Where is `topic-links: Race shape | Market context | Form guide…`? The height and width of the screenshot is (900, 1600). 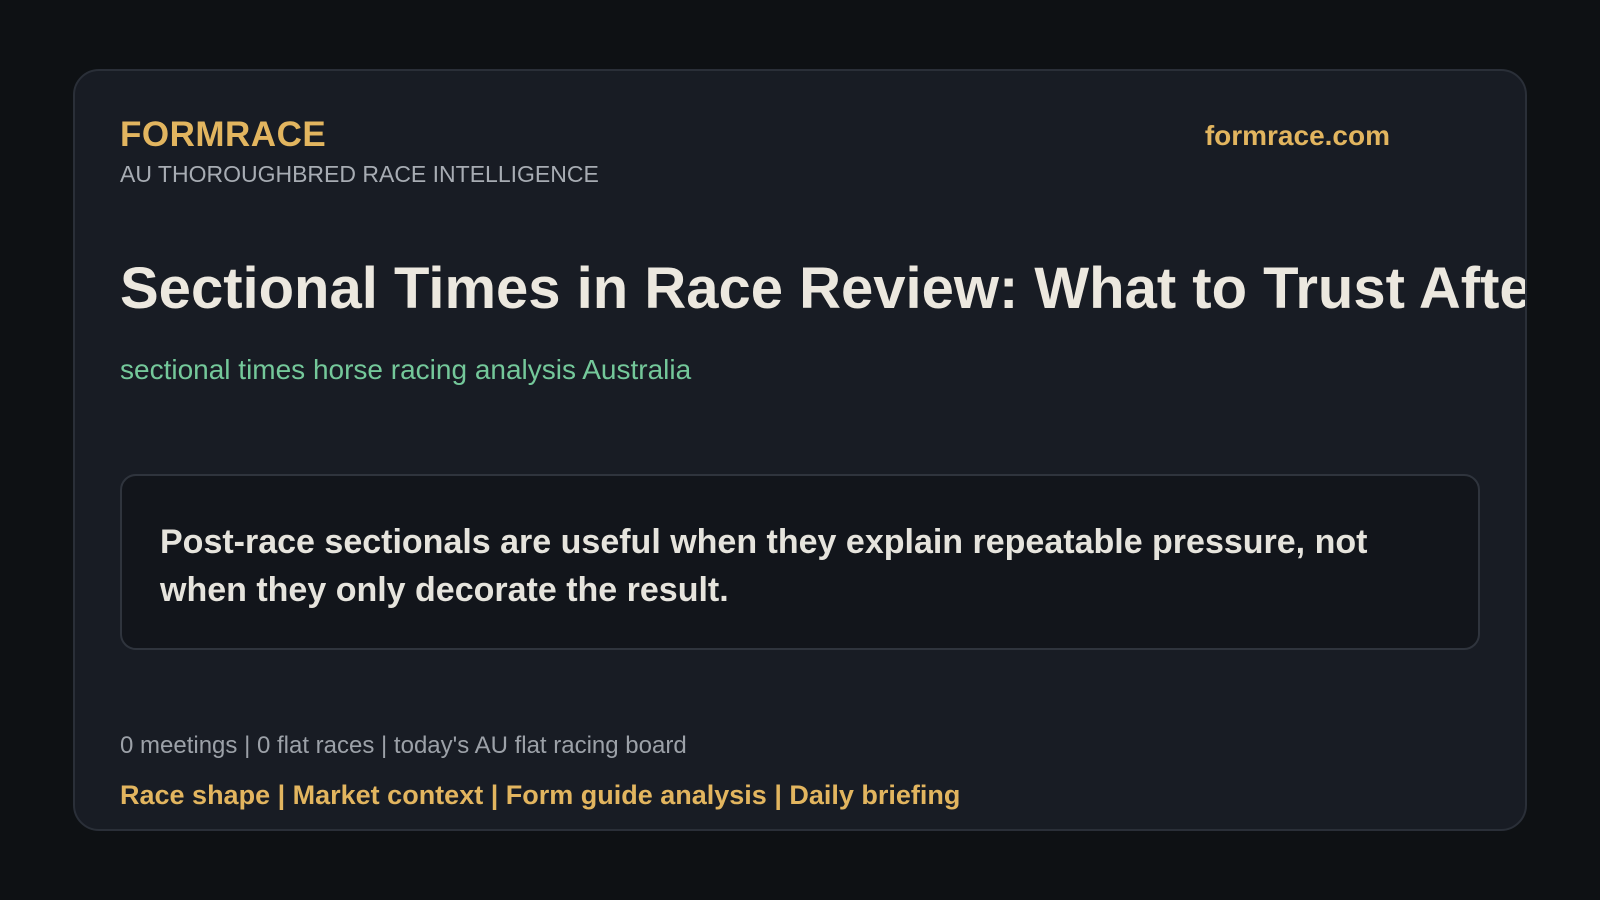 topic-links: Race shape | Market context | Form guide… is located at coordinates (540, 795).